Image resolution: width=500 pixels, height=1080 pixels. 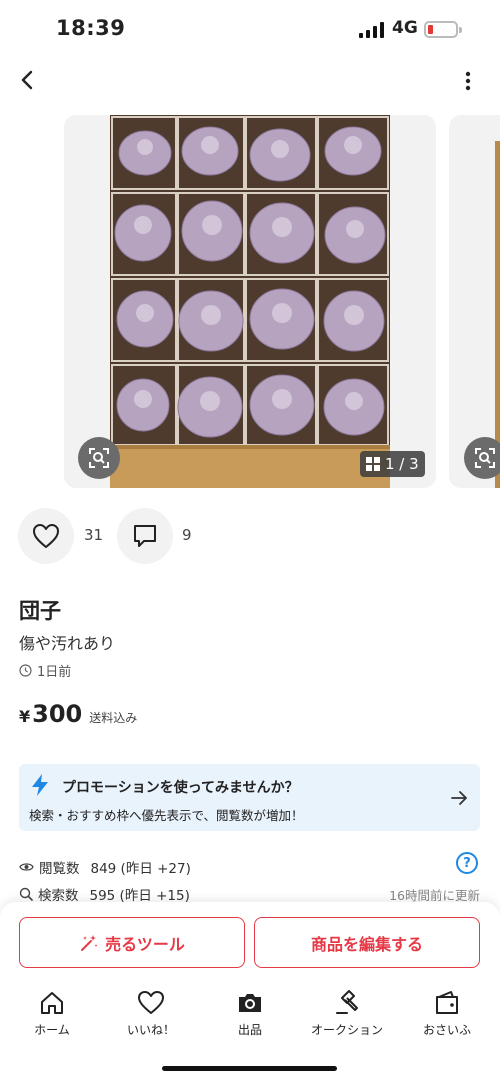 What do you see at coordinates (54, 672) in the screenshot?
I see `posted-time-text: 1日前` at bounding box center [54, 672].